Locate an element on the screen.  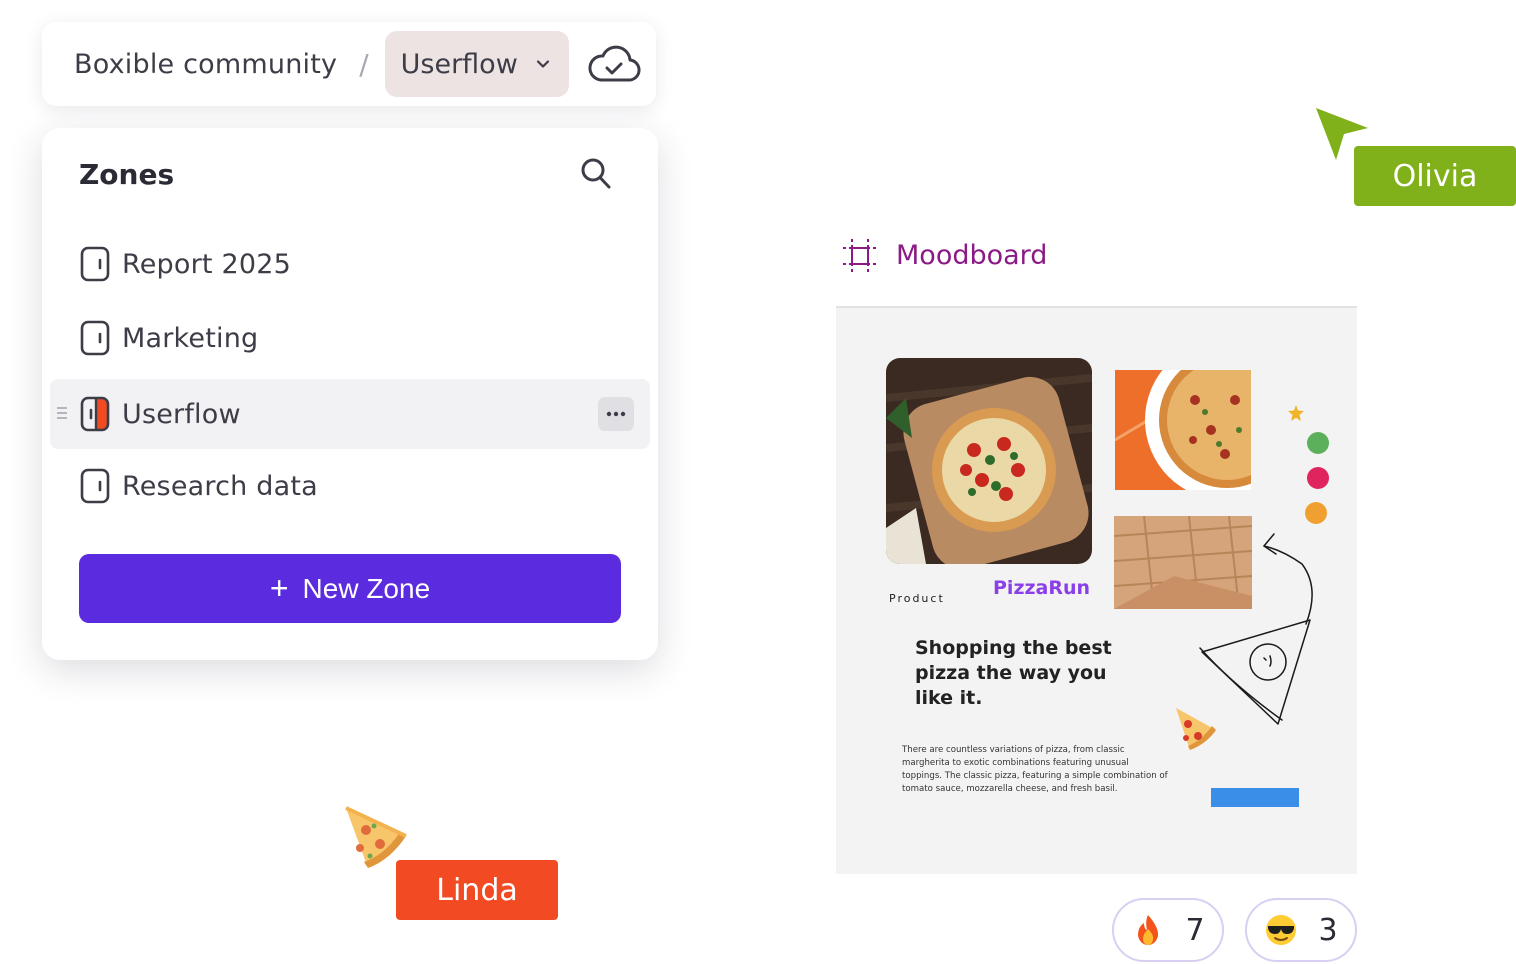
new-zone-button: + New Zone is located at coordinates (350, 588).